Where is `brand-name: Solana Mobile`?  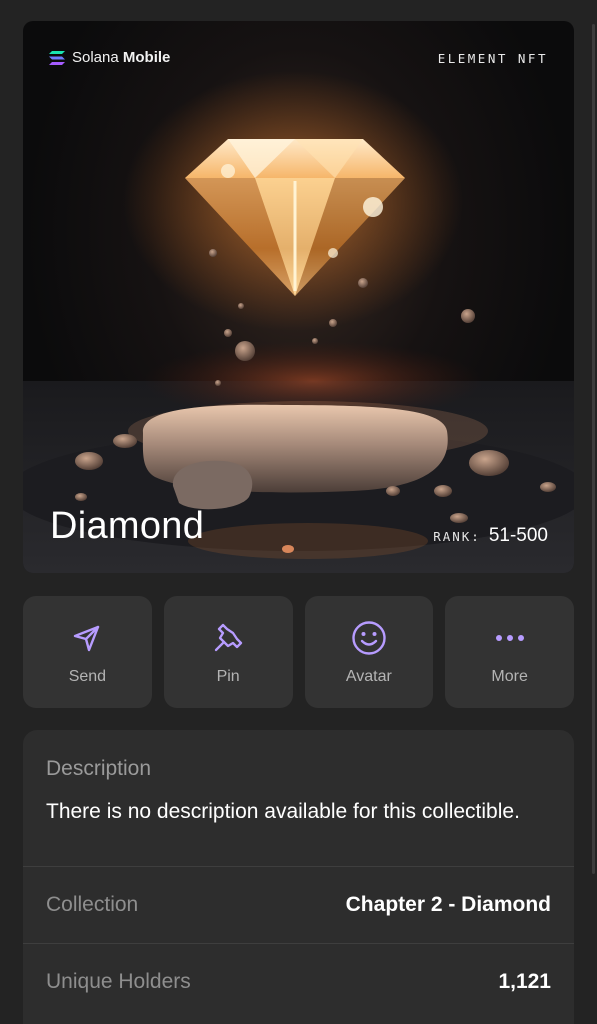 brand-name: Solana Mobile is located at coordinates (121, 57).